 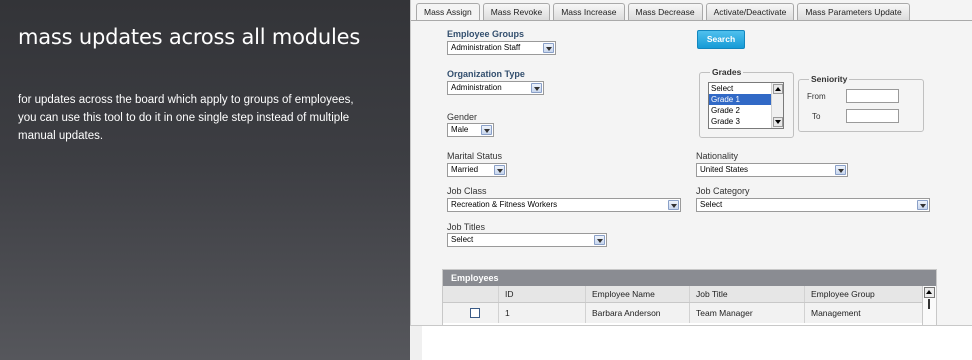 What do you see at coordinates (723, 191) in the screenshot?
I see `job-category-label: Job Category` at bounding box center [723, 191].